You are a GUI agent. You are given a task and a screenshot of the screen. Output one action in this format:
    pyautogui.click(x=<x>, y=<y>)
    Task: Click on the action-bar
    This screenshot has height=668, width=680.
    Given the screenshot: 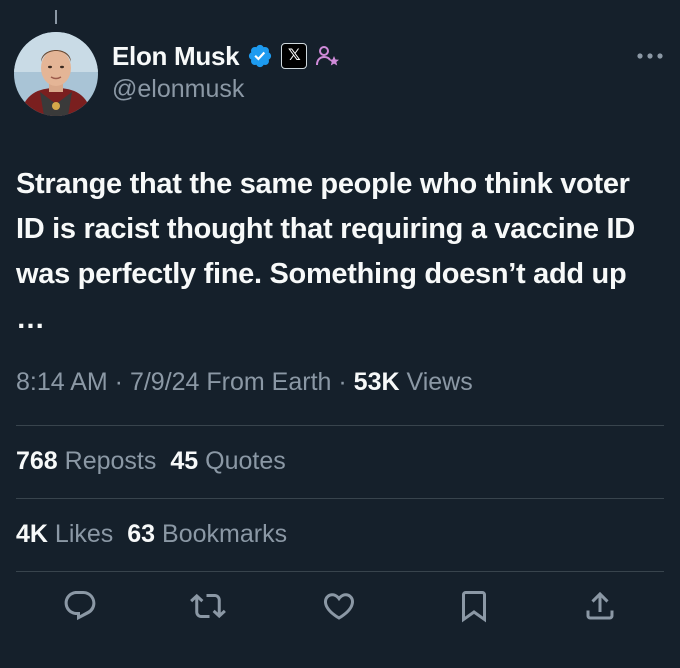 What is the action you would take?
    pyautogui.click(x=340, y=608)
    